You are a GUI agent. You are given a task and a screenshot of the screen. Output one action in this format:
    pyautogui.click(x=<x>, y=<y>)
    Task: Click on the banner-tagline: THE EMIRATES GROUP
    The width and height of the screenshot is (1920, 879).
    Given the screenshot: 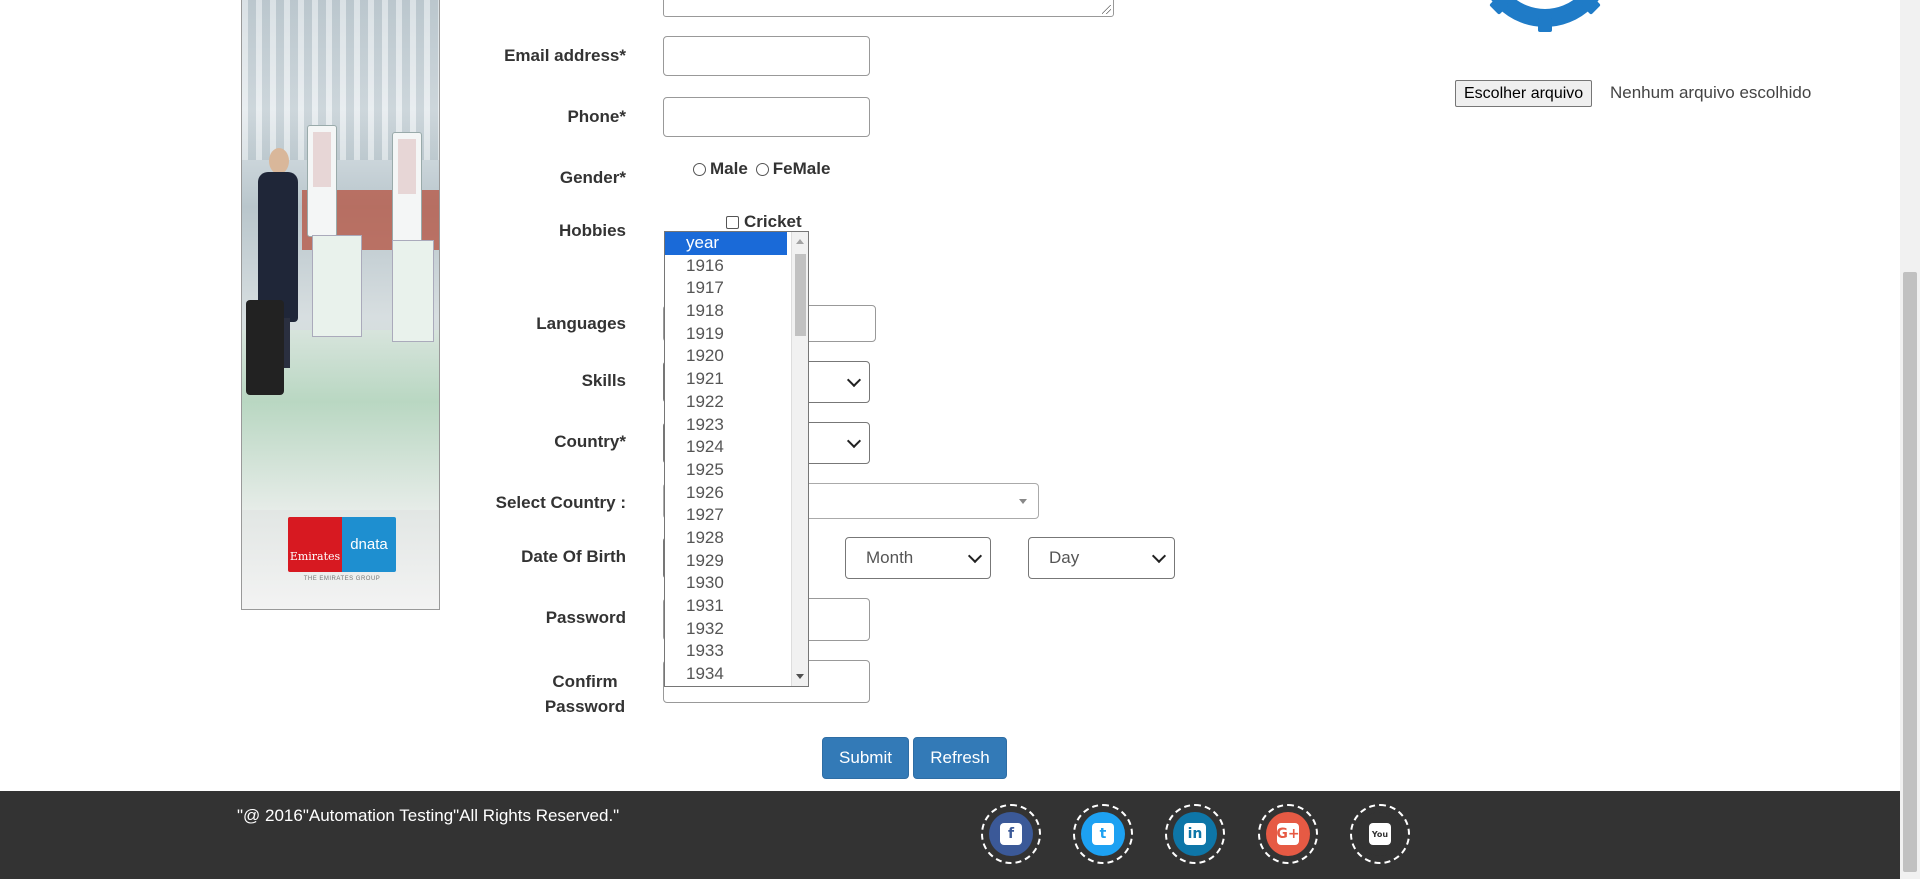 What is the action you would take?
    pyautogui.click(x=342, y=579)
    